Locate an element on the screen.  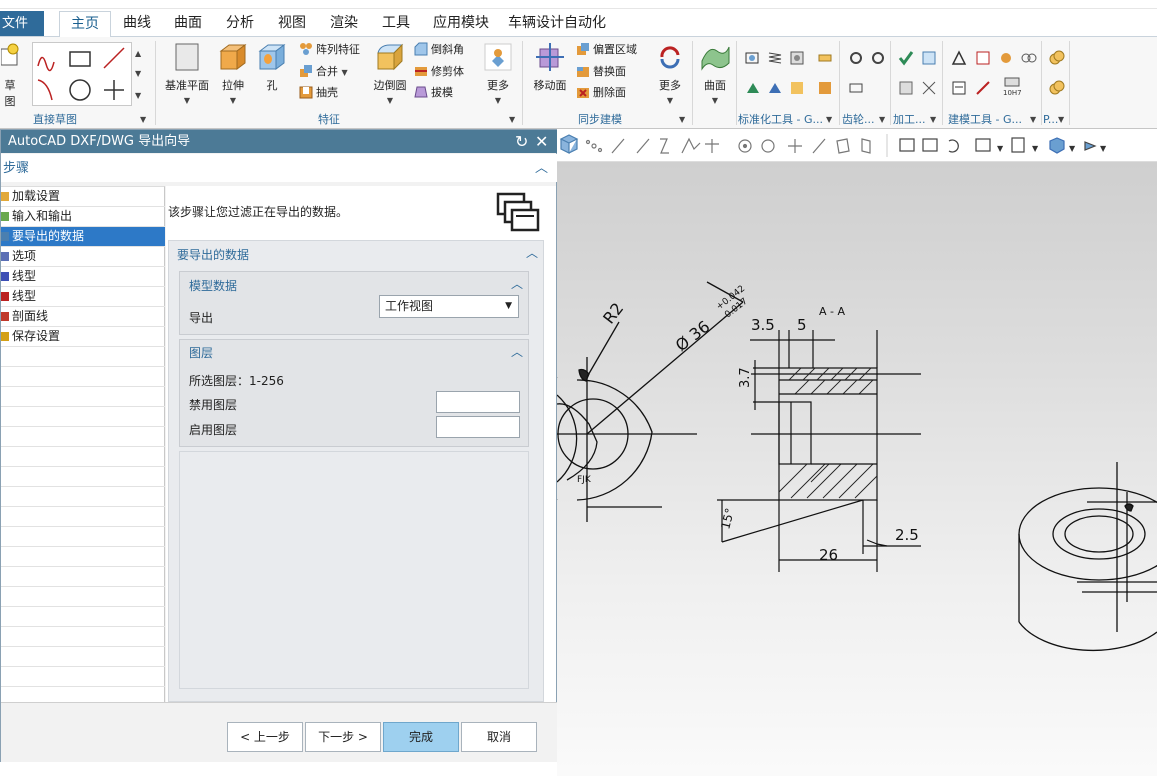
close-icon: ✕ is located at coordinates (541, 141).